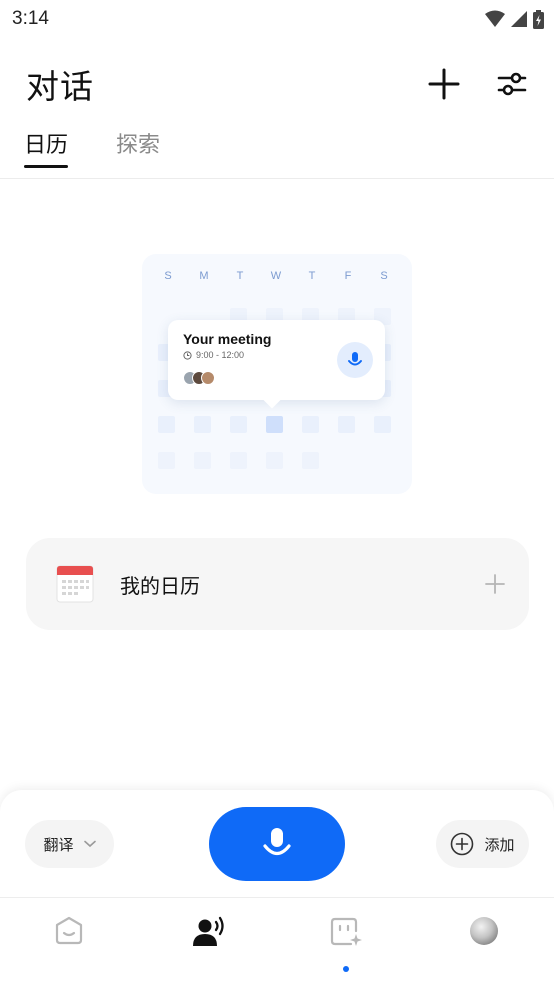  I want to click on weekday-label: W, so click(276, 276).